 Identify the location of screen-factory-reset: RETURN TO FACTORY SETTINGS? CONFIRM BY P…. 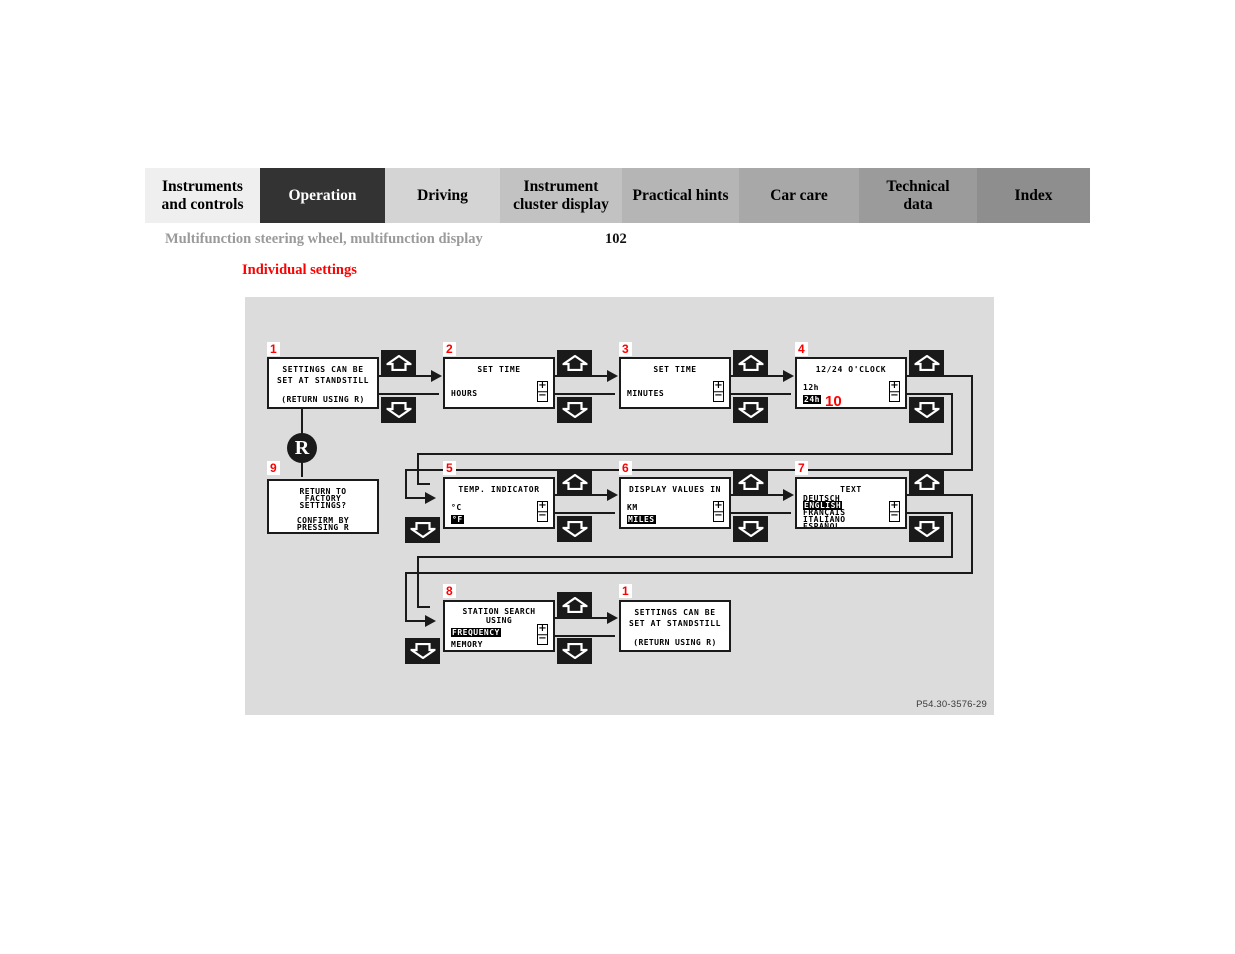
(323, 506).